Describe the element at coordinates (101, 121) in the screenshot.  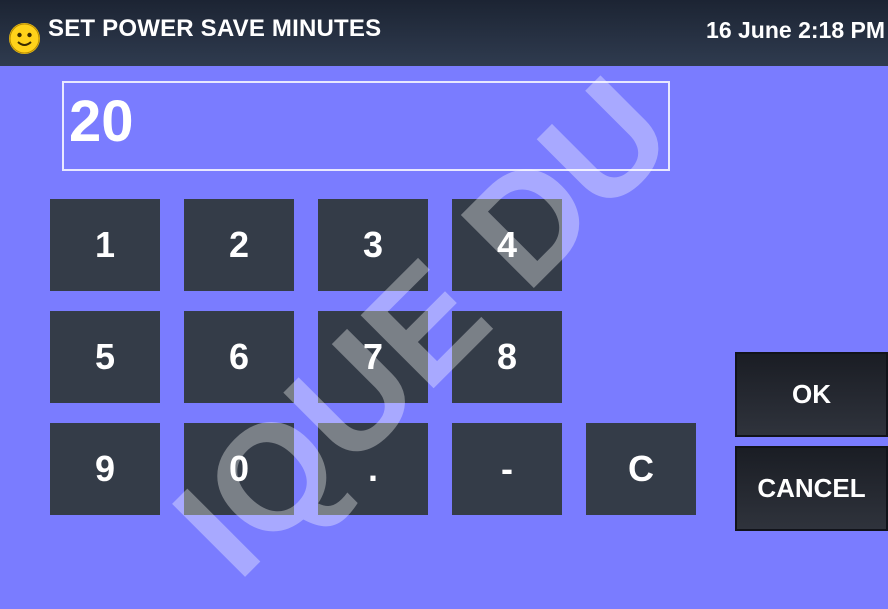
I see `value-display-text: 20` at that location.